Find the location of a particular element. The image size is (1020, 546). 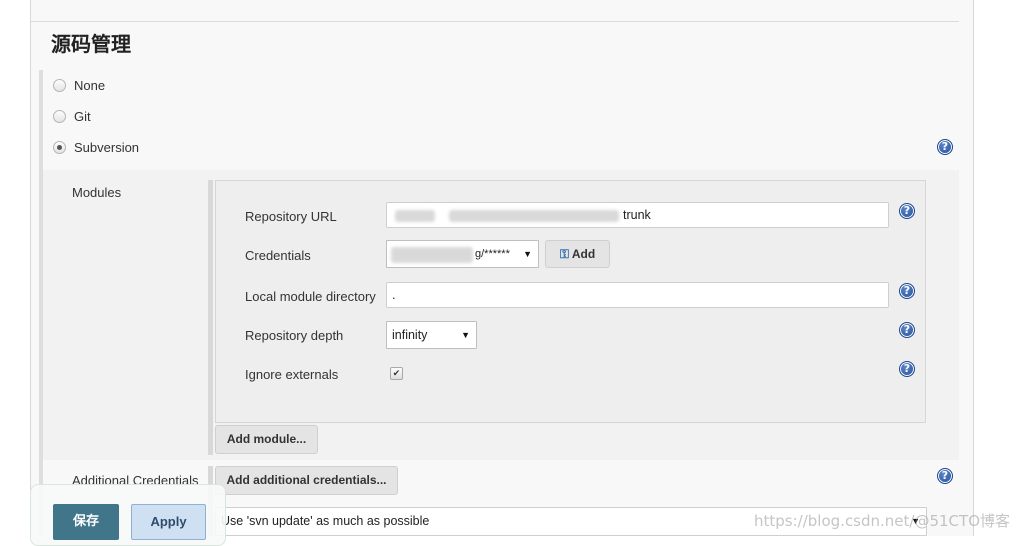

check-out-strategy-value: Use 'svn update' as much as possible is located at coordinates (325, 521).